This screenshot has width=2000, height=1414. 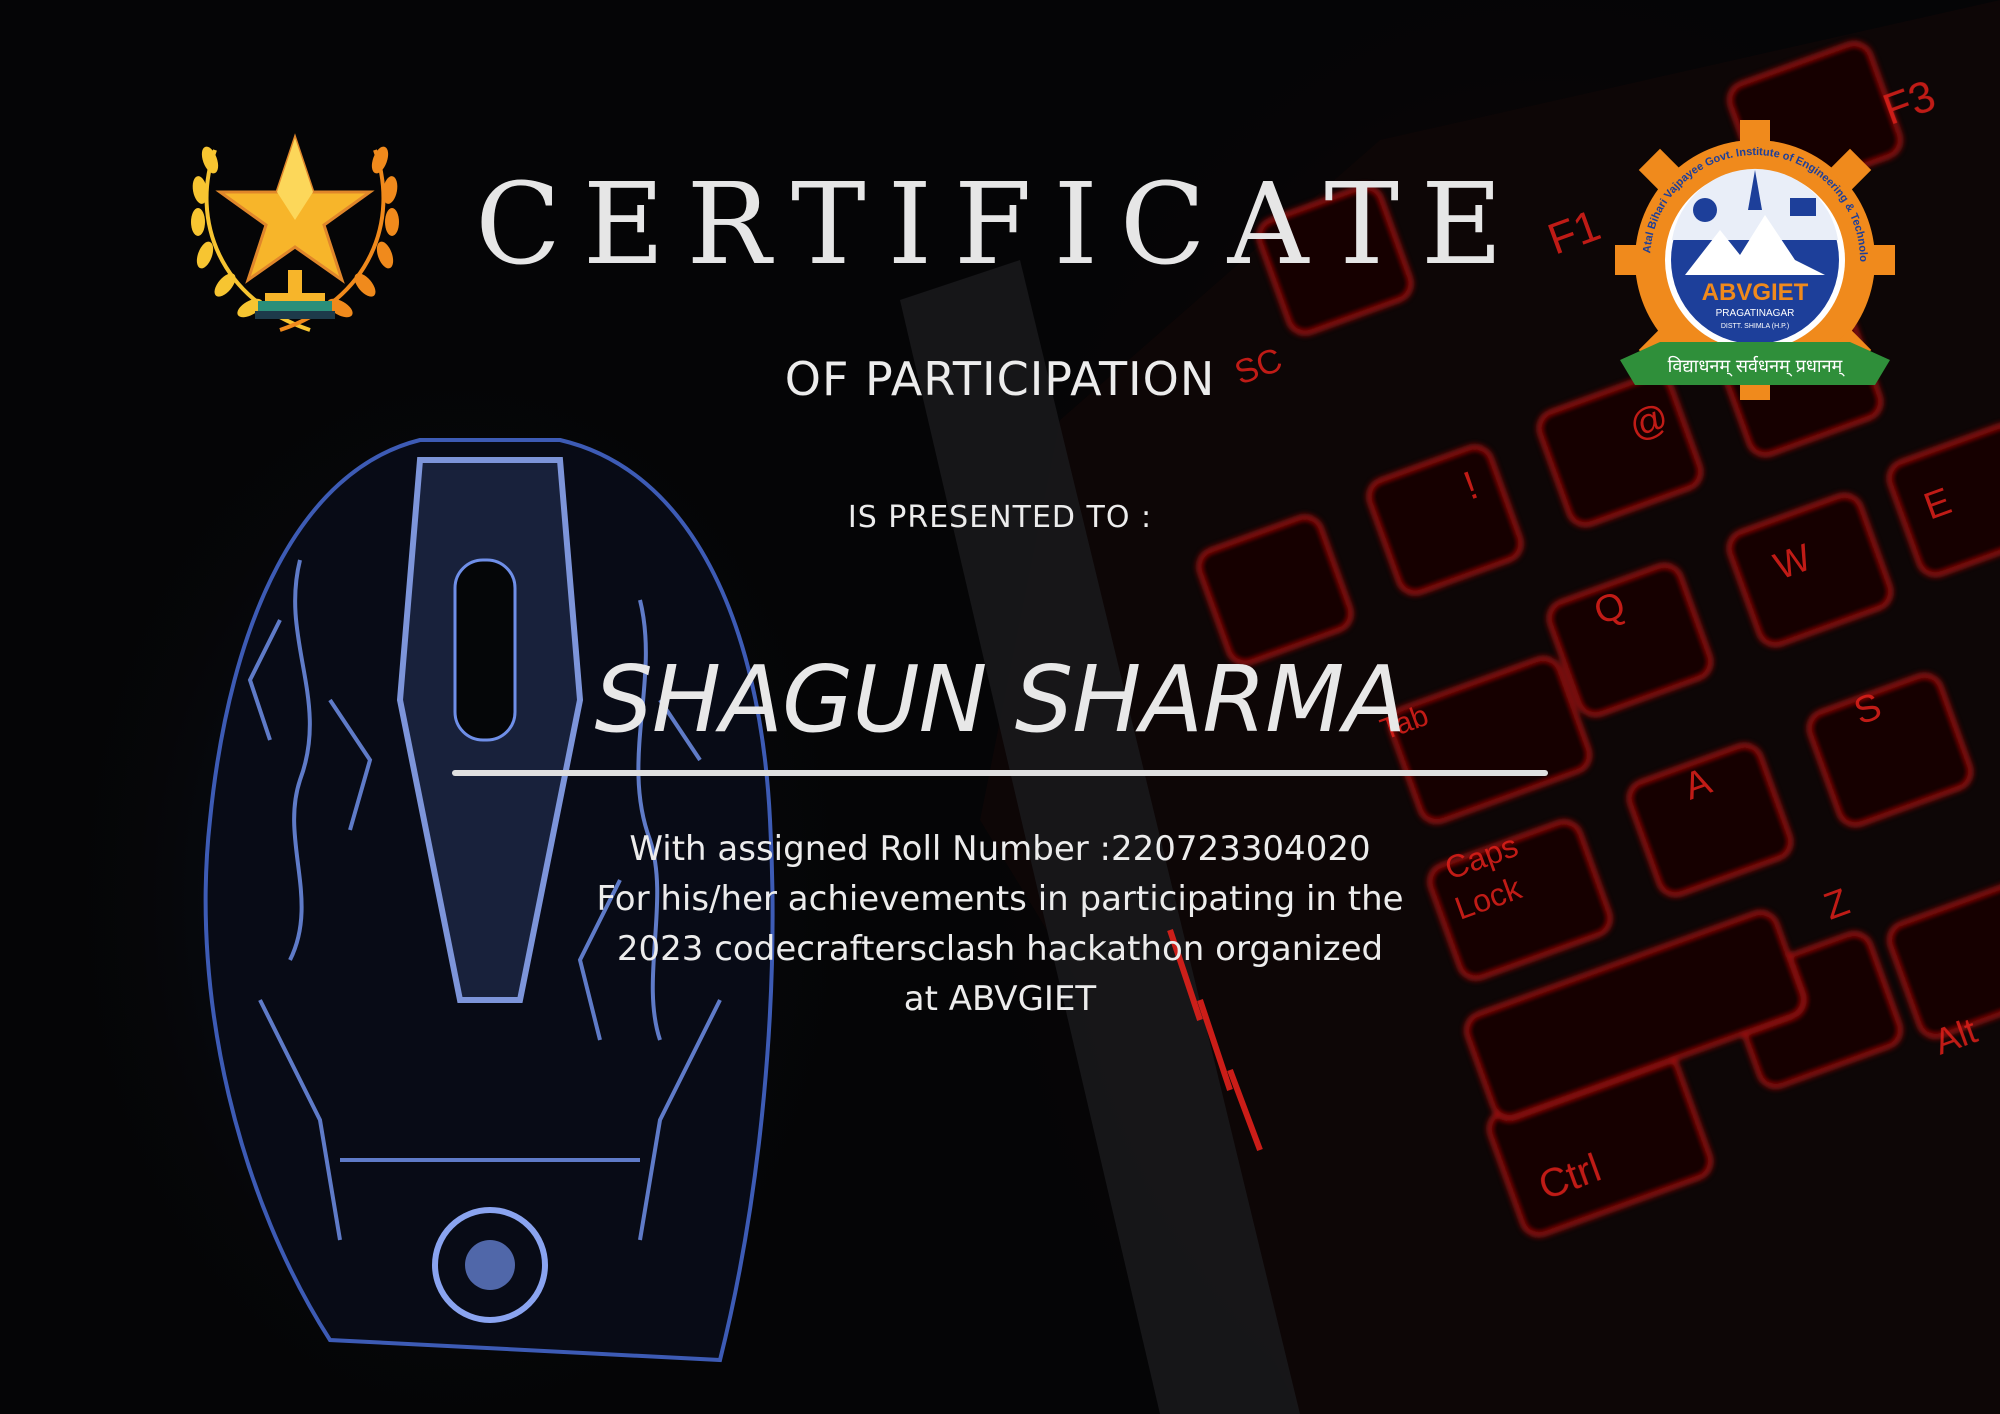 What do you see at coordinates (1000, 225) in the screenshot?
I see `certificate-title: CERTIFICATE` at bounding box center [1000, 225].